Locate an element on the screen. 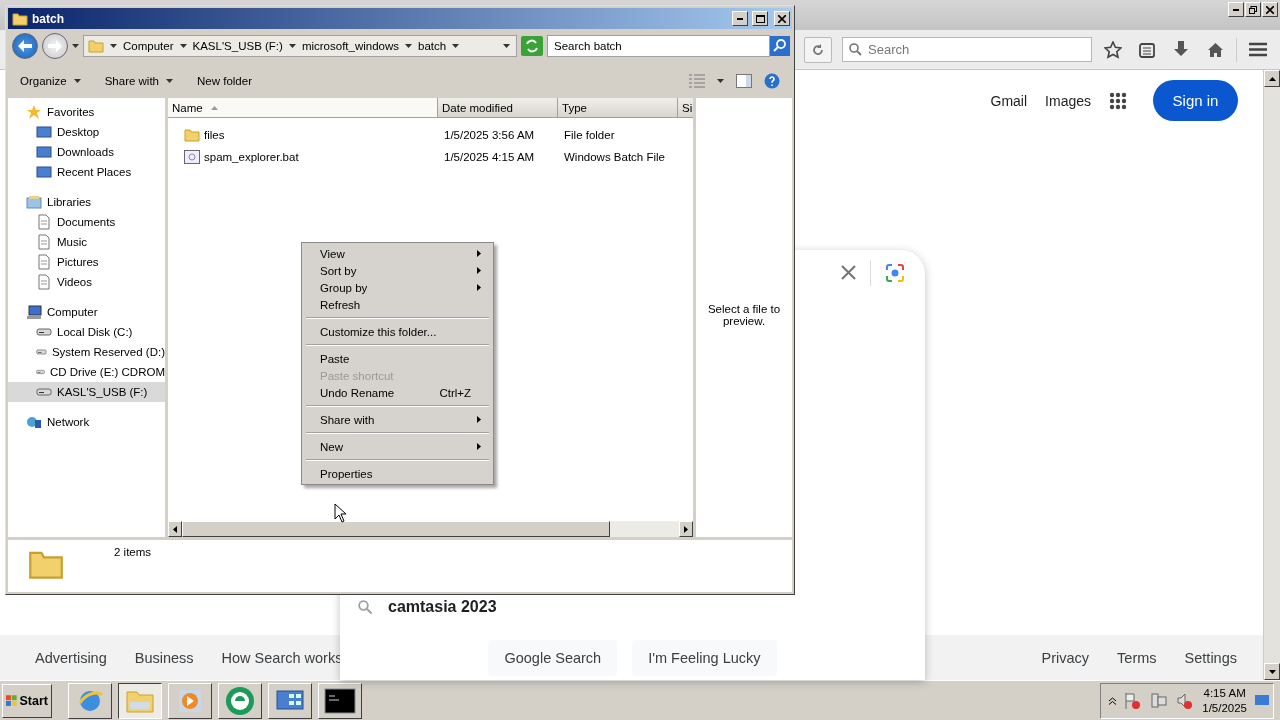 The height and width of the screenshot is (720, 1280). address-bar: Computer KASL'S_USB (F:) microsoft_windows batch is located at coordinates (300, 46).